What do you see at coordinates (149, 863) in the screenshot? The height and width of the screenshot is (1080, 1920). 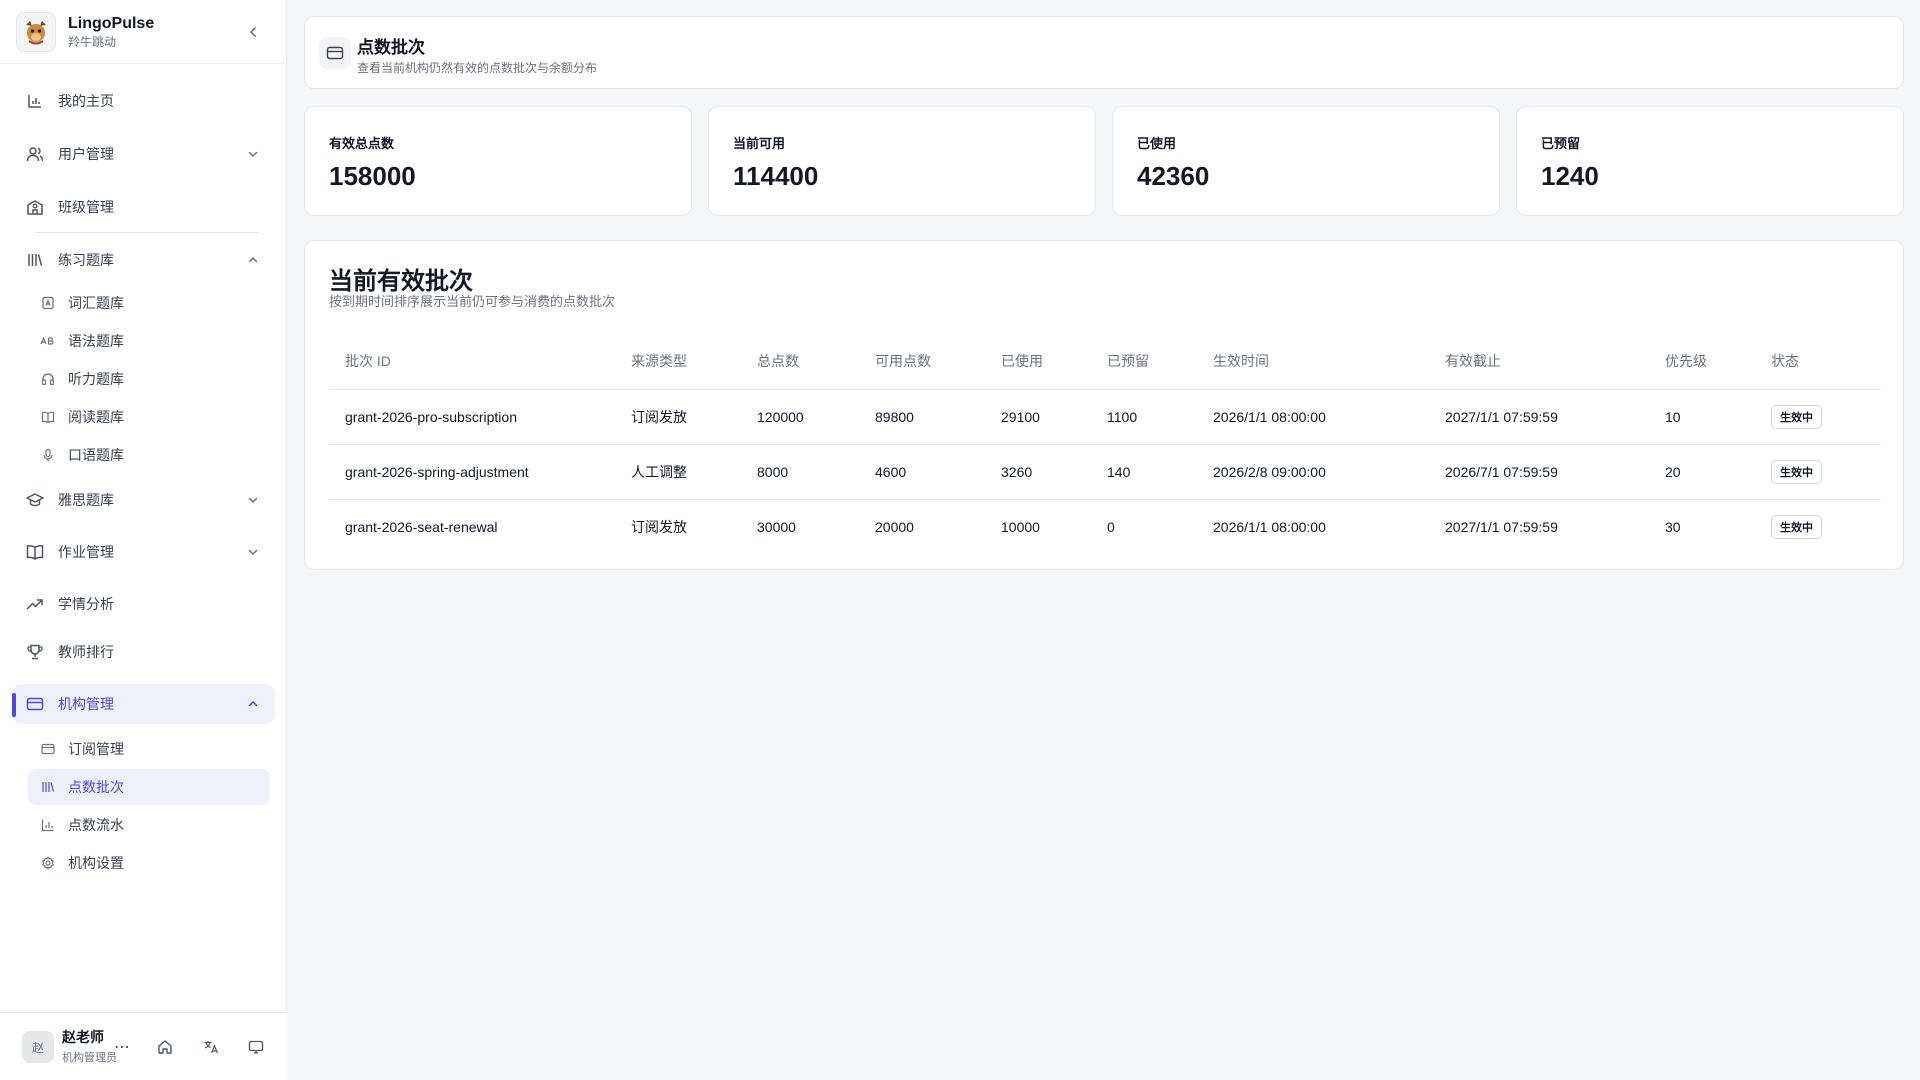 I see `sidebar-subitem-org-settings: 机构设置` at bounding box center [149, 863].